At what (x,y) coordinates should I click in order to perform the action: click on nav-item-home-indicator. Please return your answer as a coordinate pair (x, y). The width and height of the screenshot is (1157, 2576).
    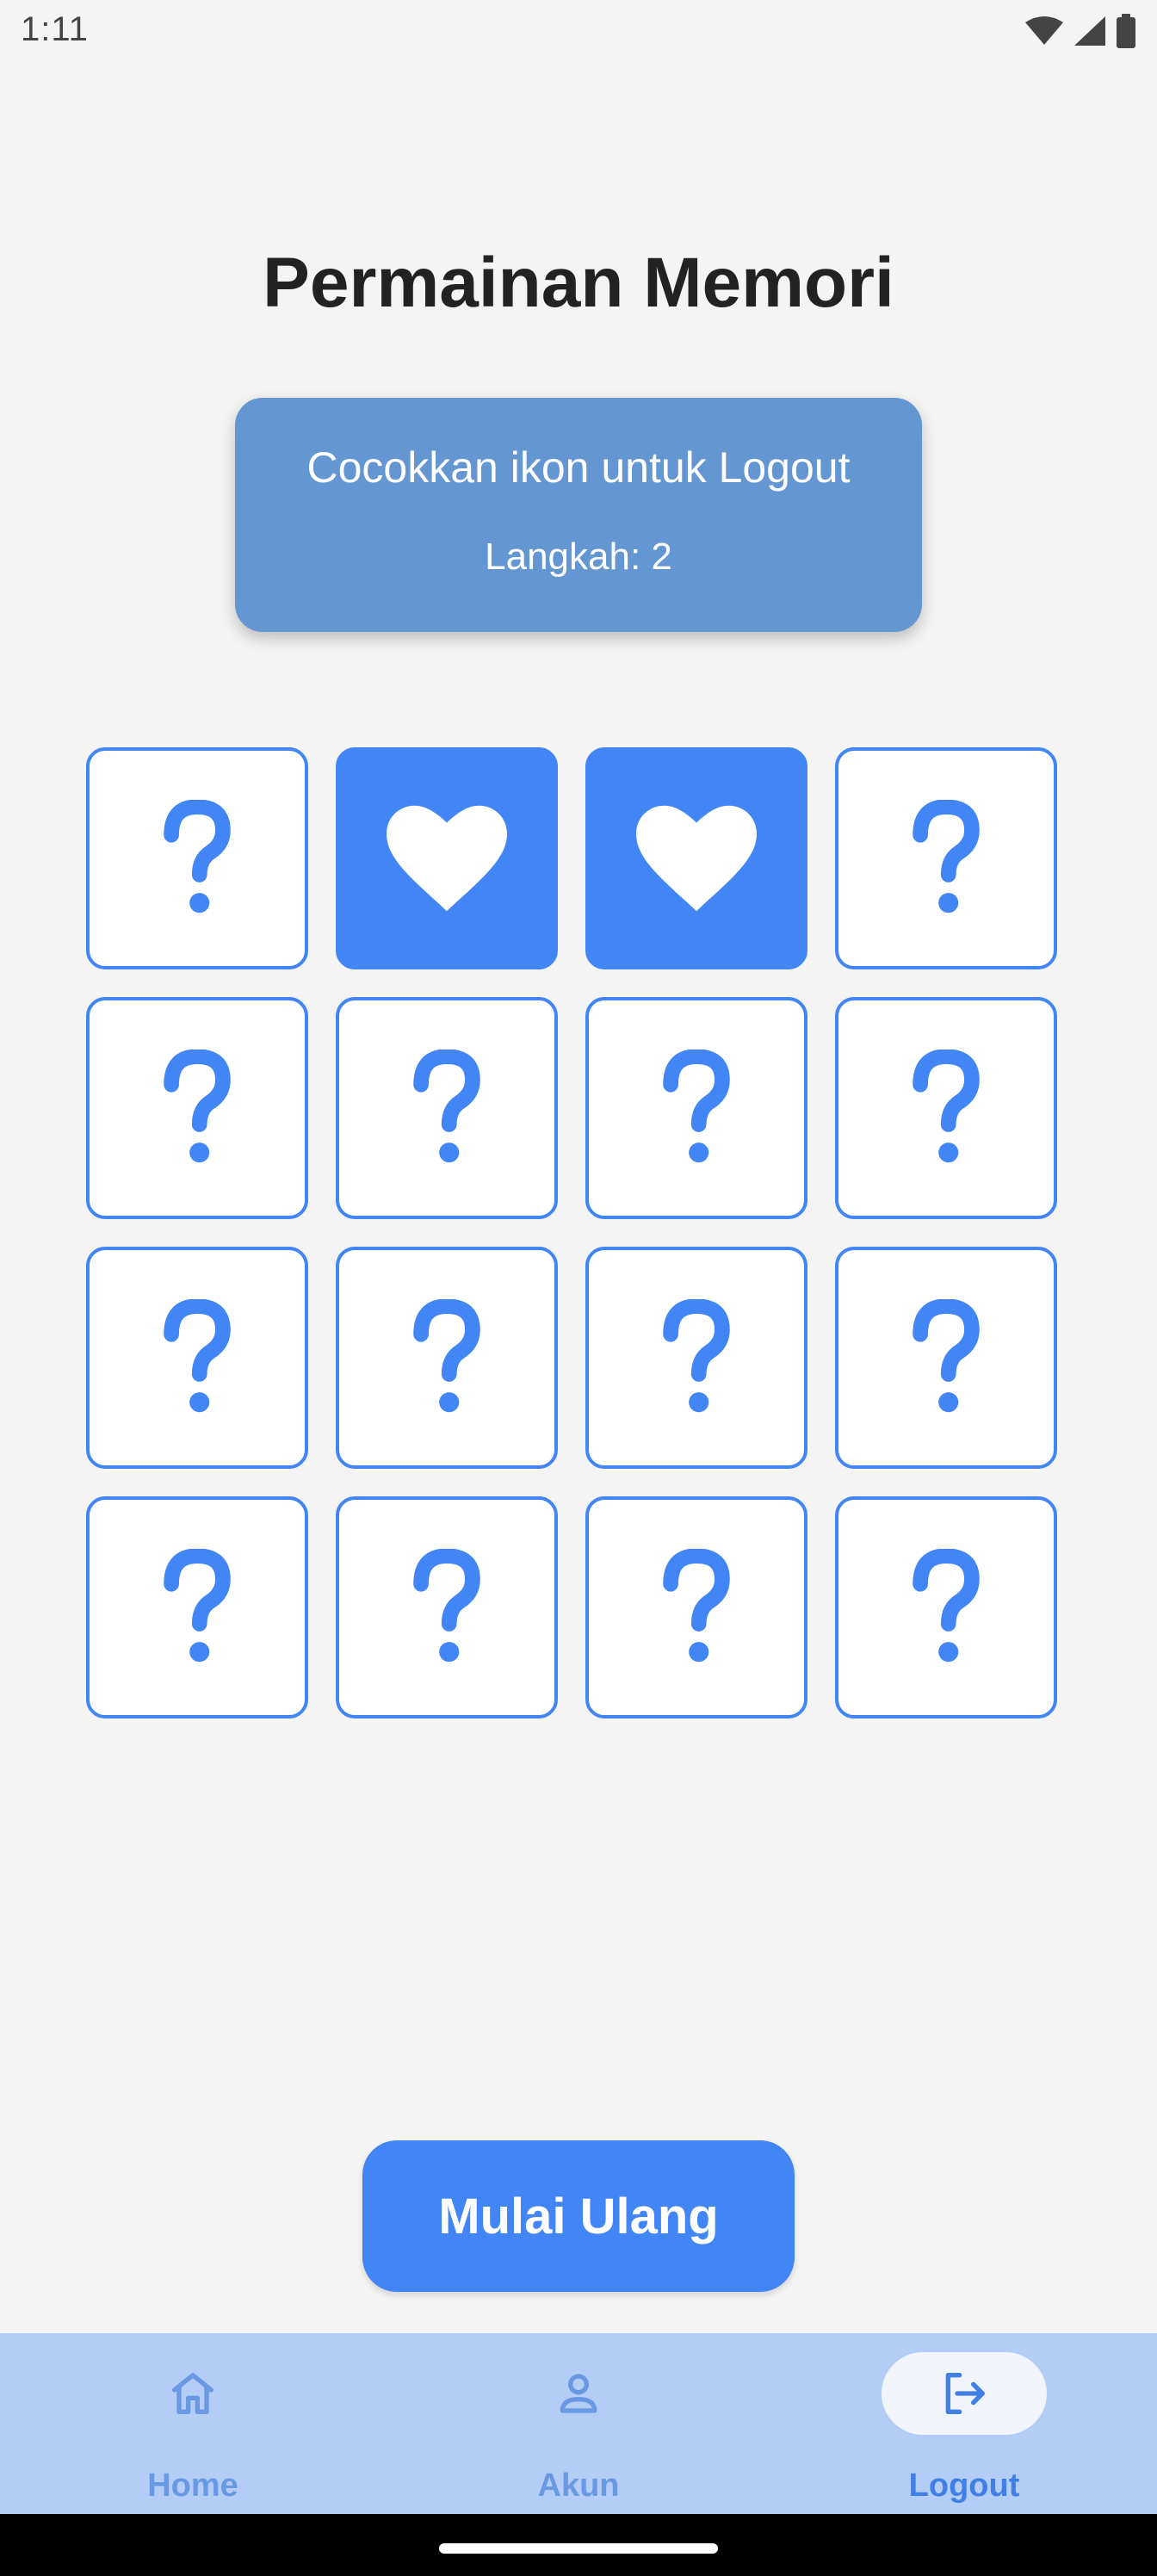
    Looking at the image, I should click on (193, 2394).